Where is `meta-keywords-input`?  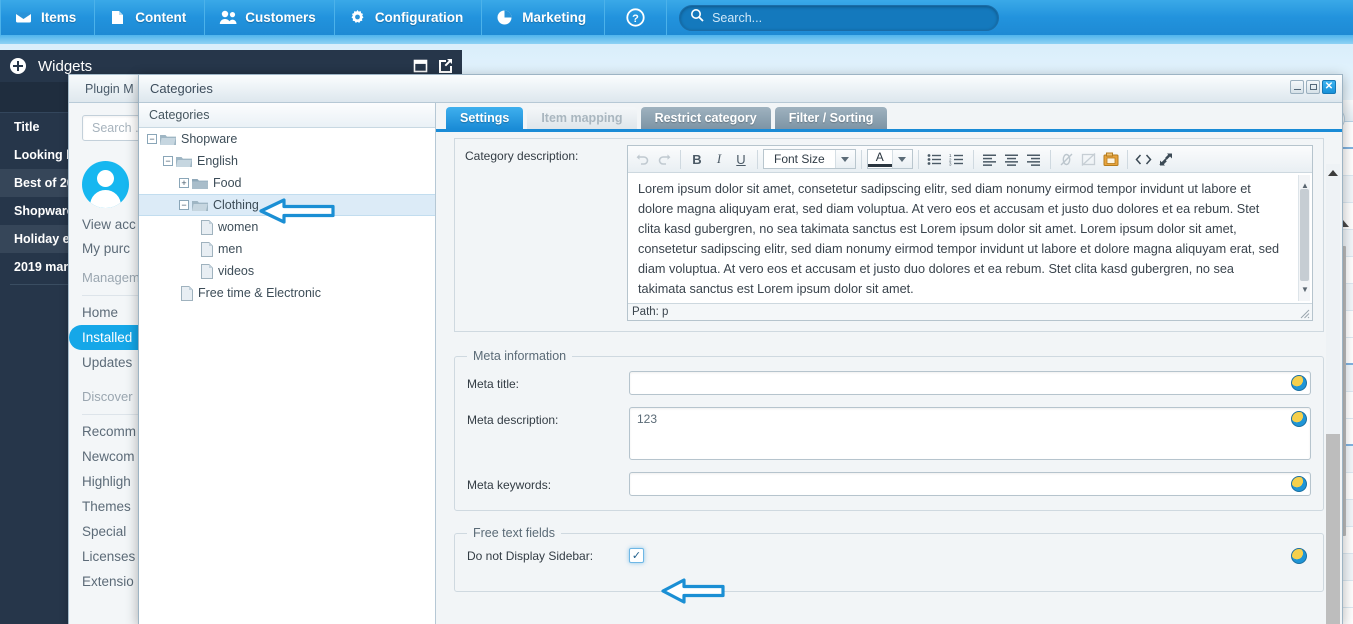
meta-keywords-input is located at coordinates (970, 484).